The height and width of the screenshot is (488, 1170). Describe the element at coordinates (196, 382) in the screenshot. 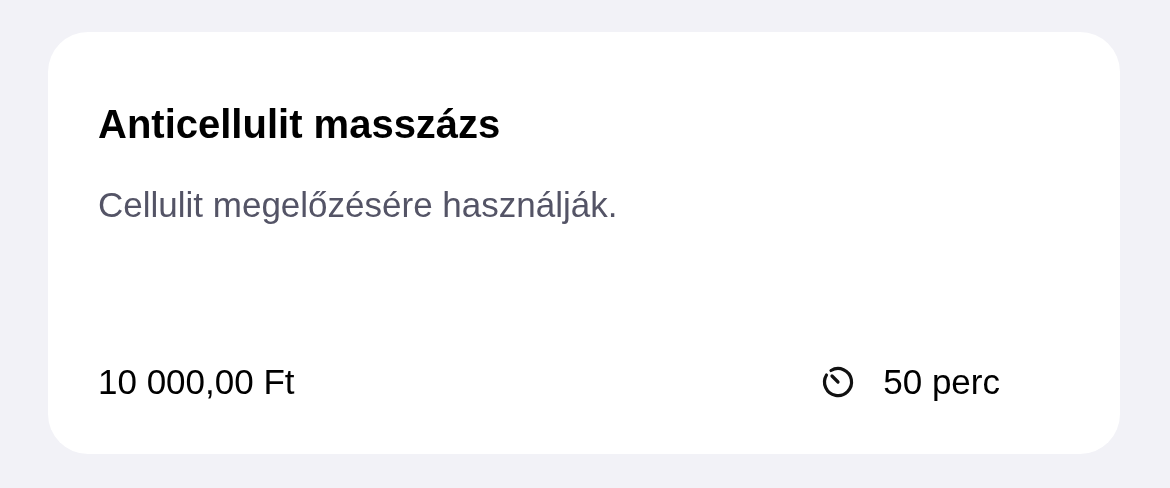

I see `price: 10 000,00 Ft` at that location.